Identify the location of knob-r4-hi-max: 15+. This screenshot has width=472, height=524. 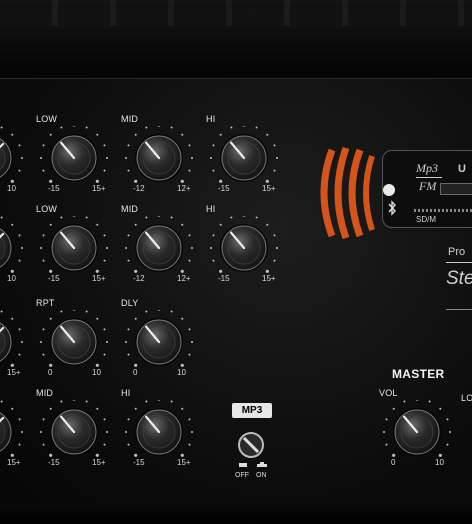
(184, 462).